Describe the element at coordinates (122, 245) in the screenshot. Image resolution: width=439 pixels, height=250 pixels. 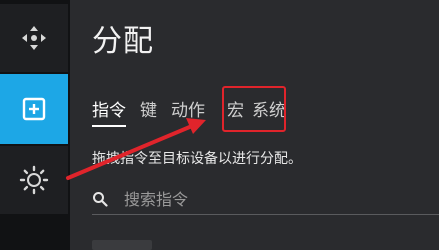
I see `next-section-peek` at that location.